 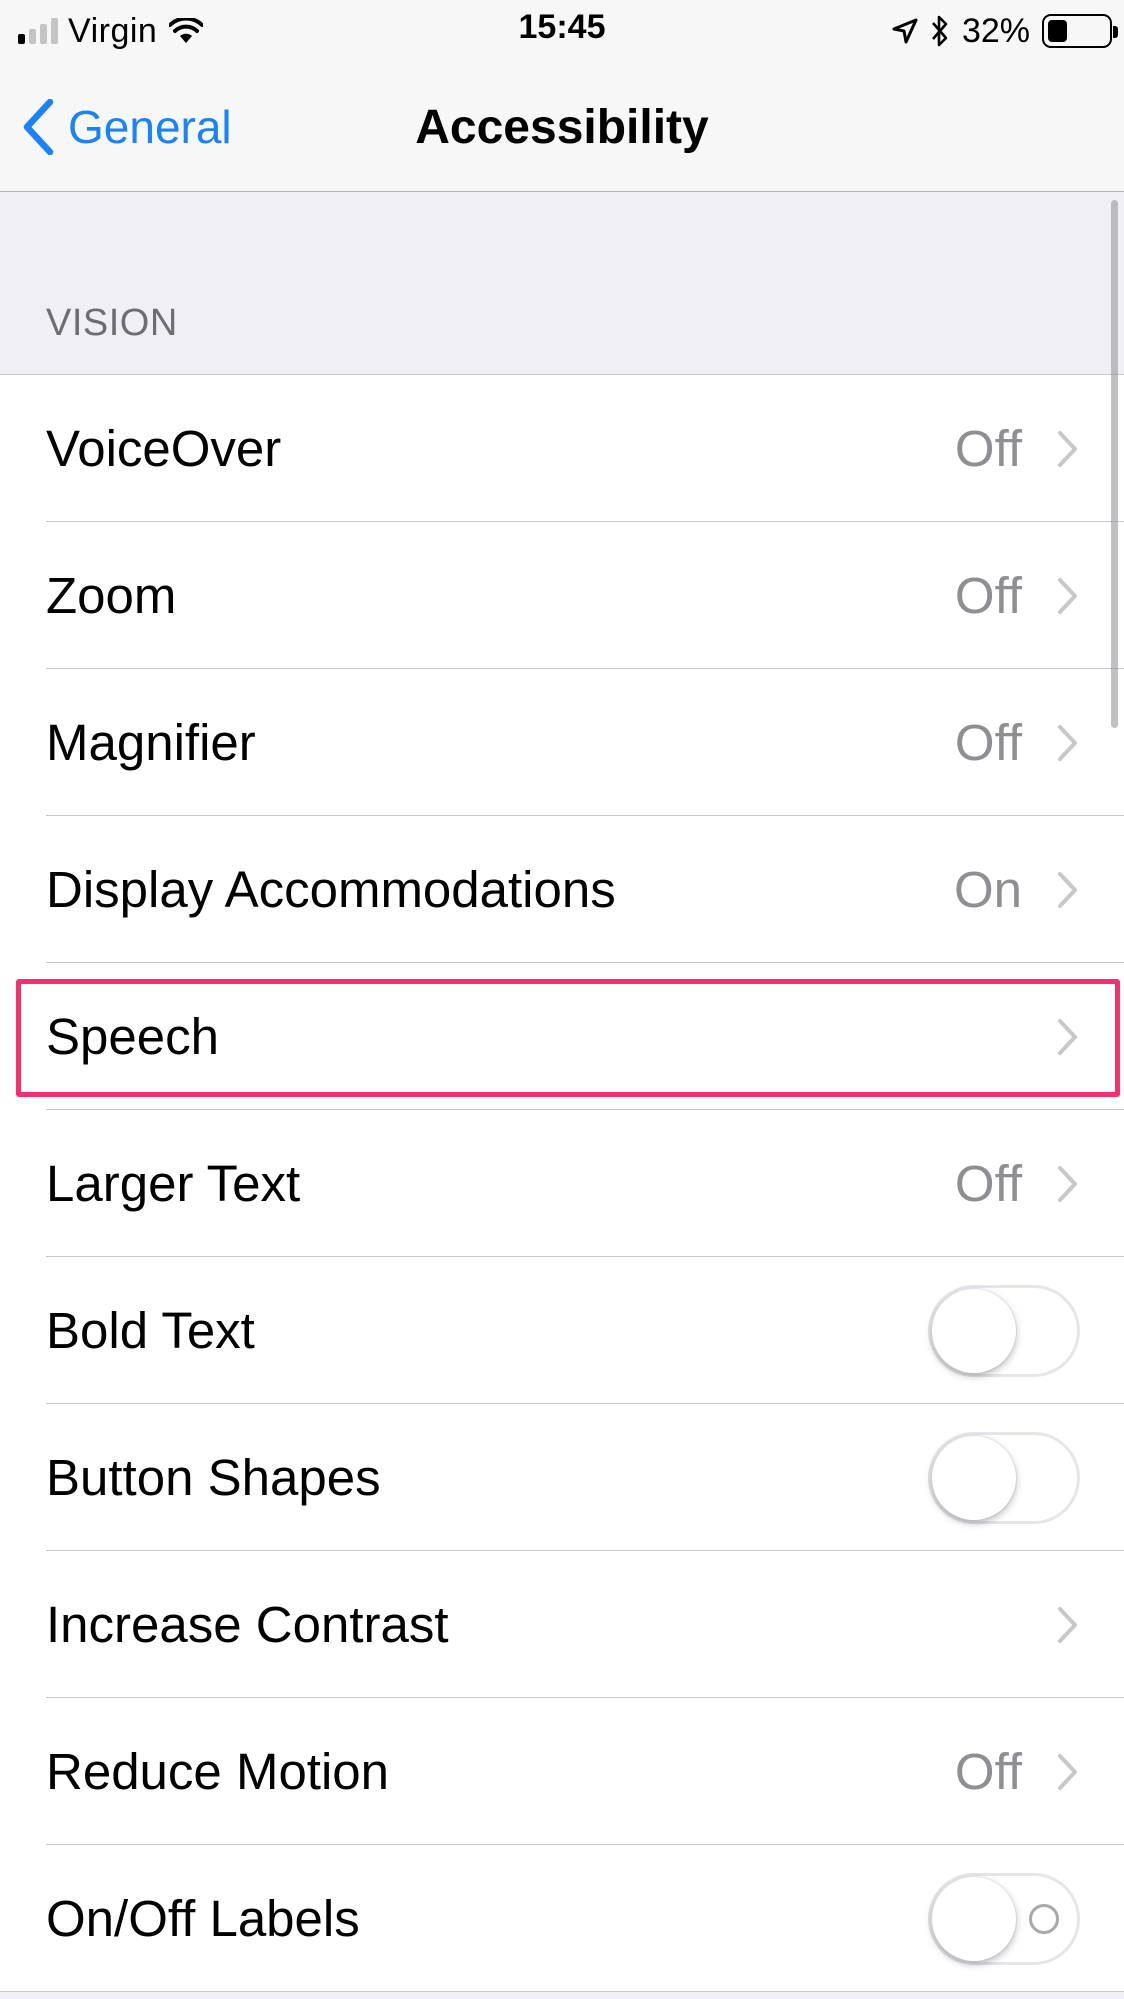 I want to click on row-label: Increase Contrast, so click(x=247, y=1624).